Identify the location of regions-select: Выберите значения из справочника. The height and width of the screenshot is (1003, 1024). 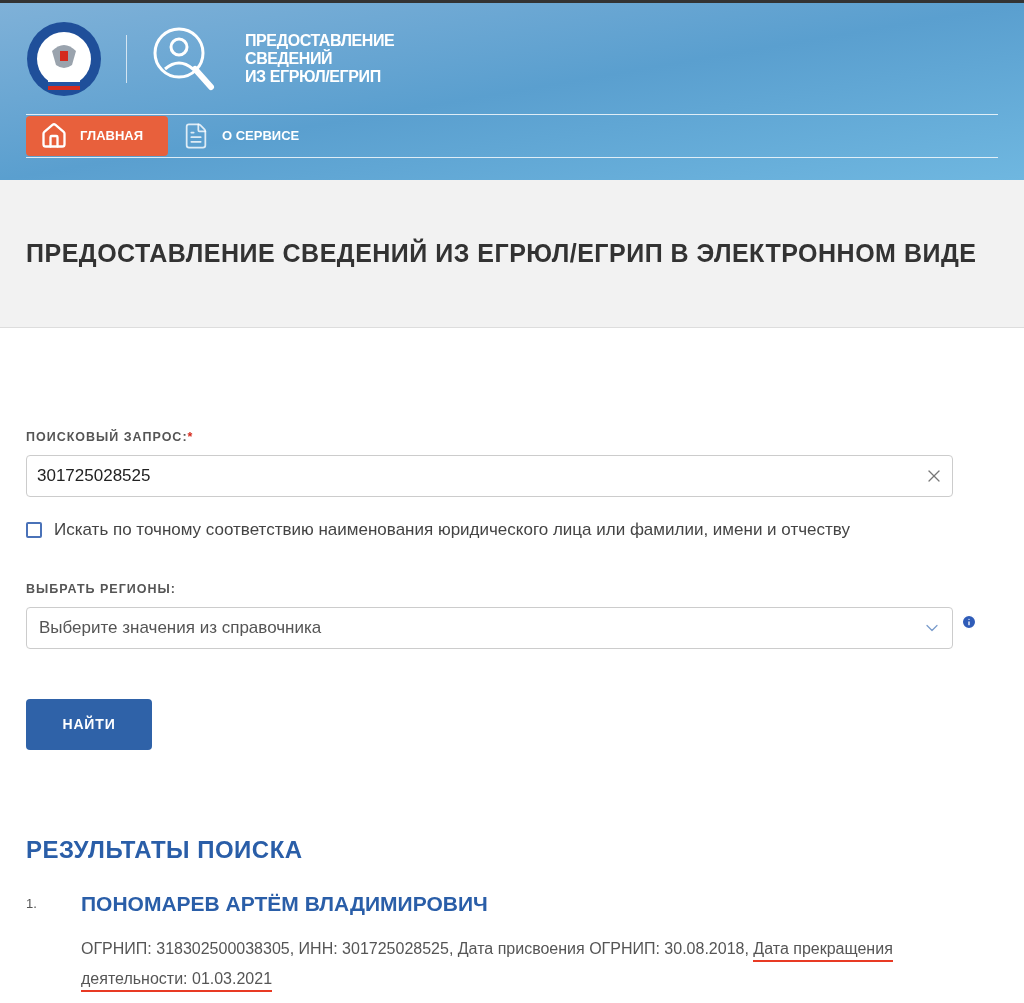
(489, 628).